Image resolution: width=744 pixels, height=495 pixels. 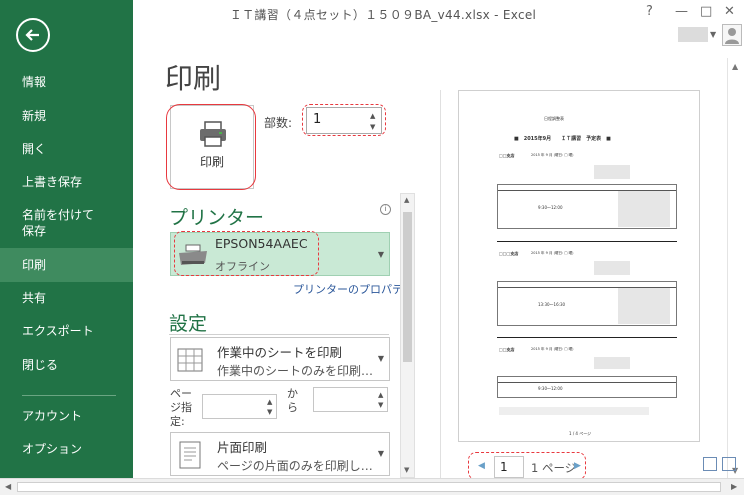 I want to click on nav-share: 共有, so click(x=66, y=299).